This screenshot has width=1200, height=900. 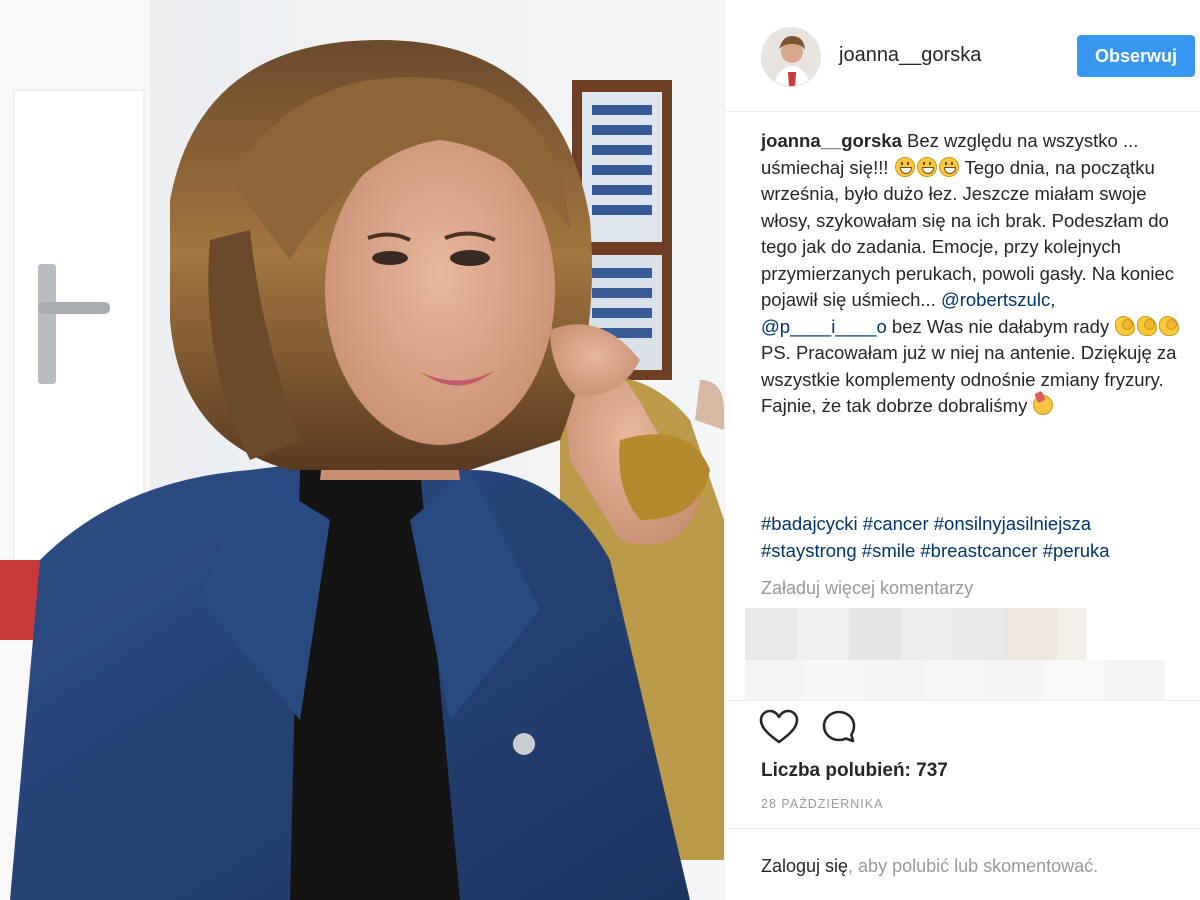 I want to click on mention-link: @robertszulc, so click(x=995, y=299).